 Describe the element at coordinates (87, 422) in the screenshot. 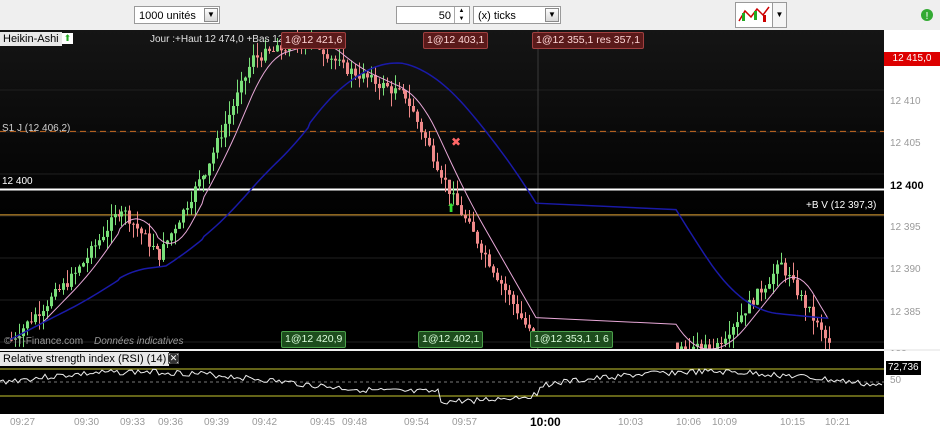

I see `time-tick: 09:30` at that location.